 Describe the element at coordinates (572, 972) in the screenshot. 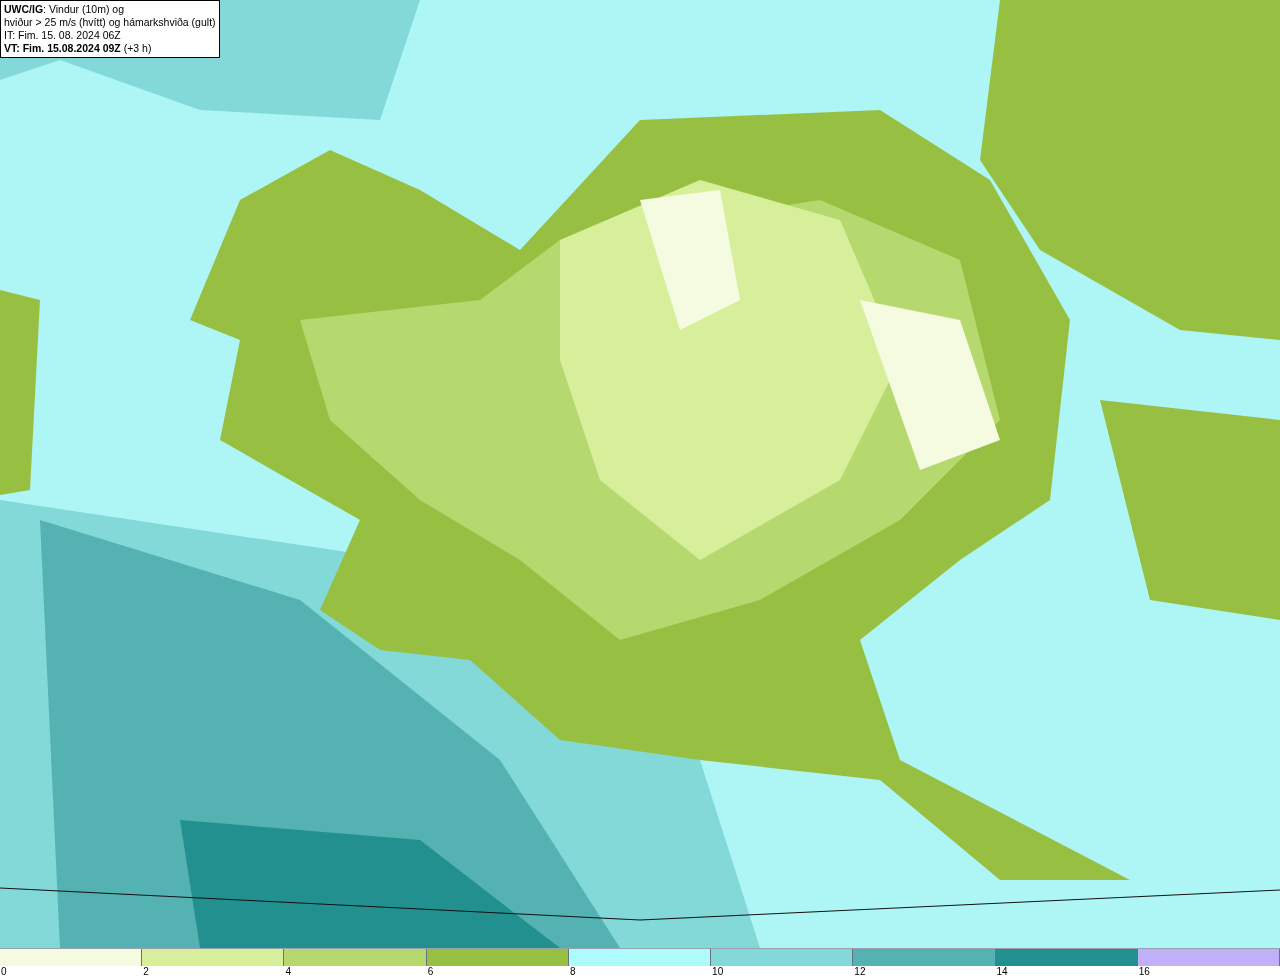

I see `legend-label: 8` at that location.